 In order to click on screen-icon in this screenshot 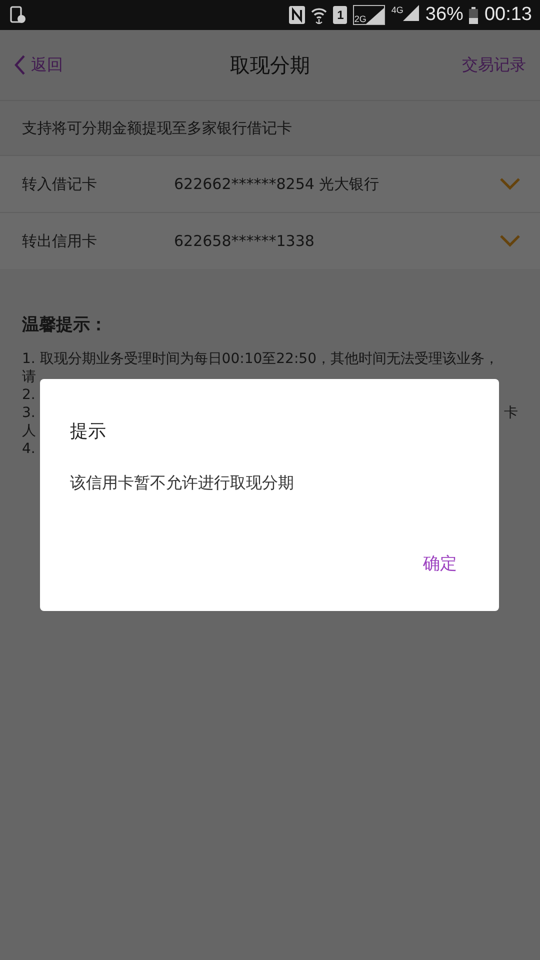, I will do `click(18, 15)`.